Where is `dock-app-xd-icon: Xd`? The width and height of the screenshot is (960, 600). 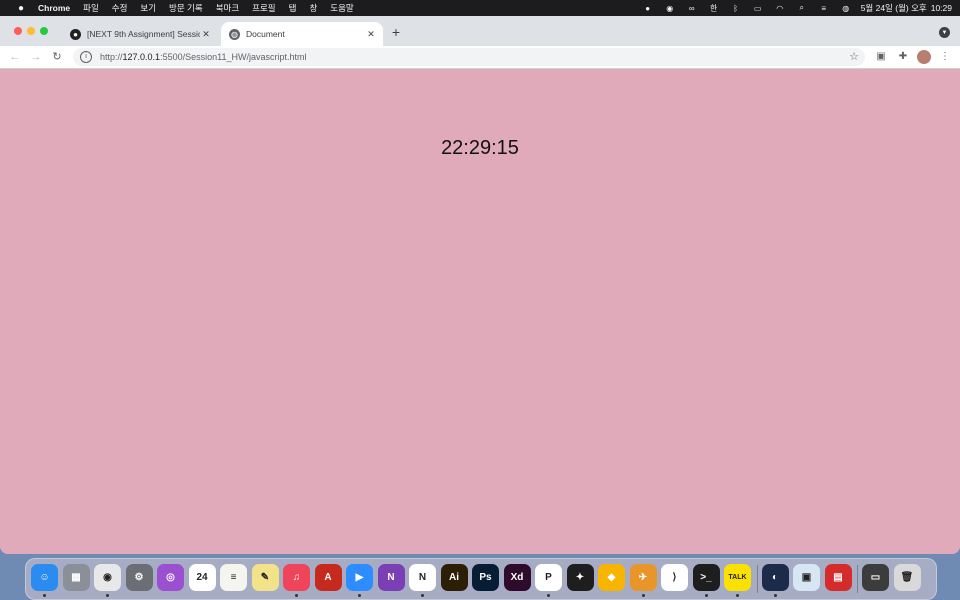
dock-app-xd-icon: Xd is located at coordinates (517, 577).